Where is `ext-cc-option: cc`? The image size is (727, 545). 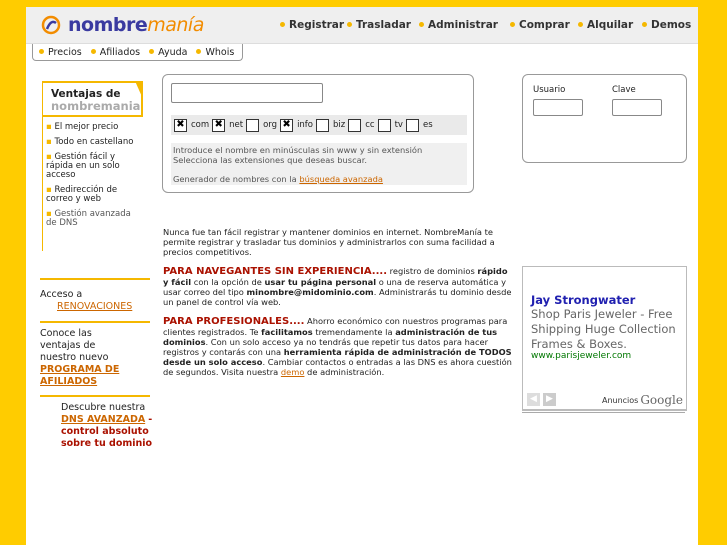
ext-cc-option: cc is located at coordinates (361, 125).